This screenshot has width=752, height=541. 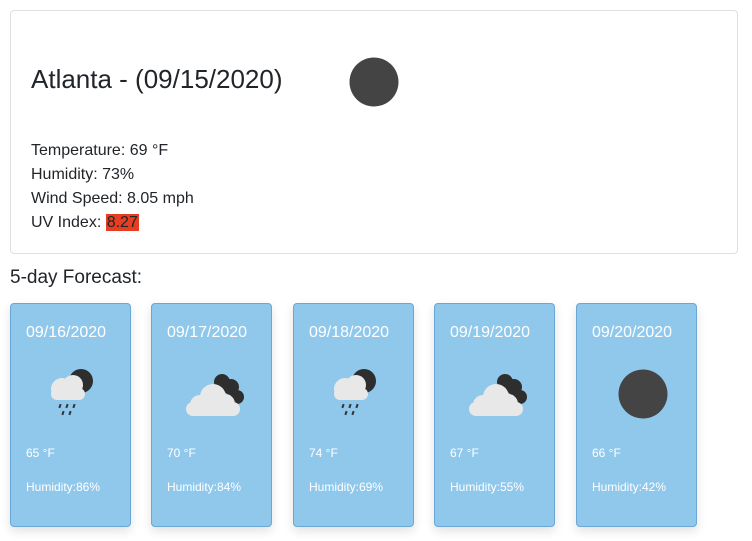 I want to click on uv-index-label: UV Index:, so click(x=68, y=222).